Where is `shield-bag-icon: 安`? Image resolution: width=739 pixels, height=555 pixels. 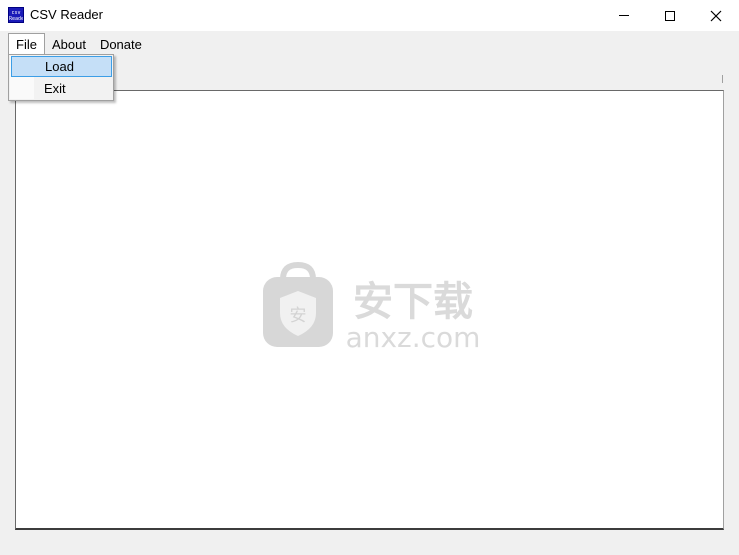 shield-bag-icon: 安 is located at coordinates (298, 304).